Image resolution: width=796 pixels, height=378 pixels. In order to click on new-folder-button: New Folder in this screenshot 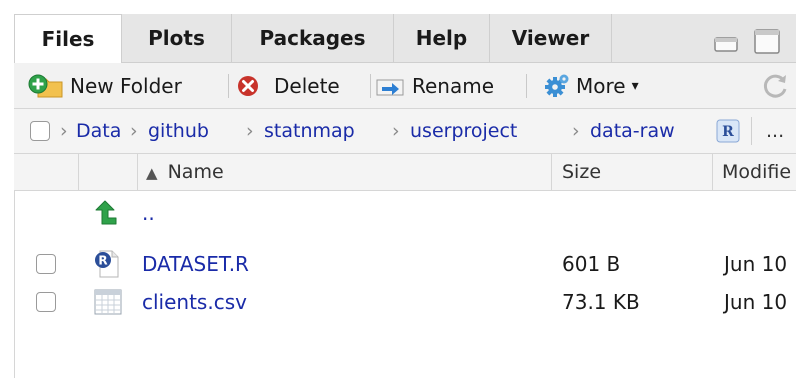, I will do `click(105, 85)`.